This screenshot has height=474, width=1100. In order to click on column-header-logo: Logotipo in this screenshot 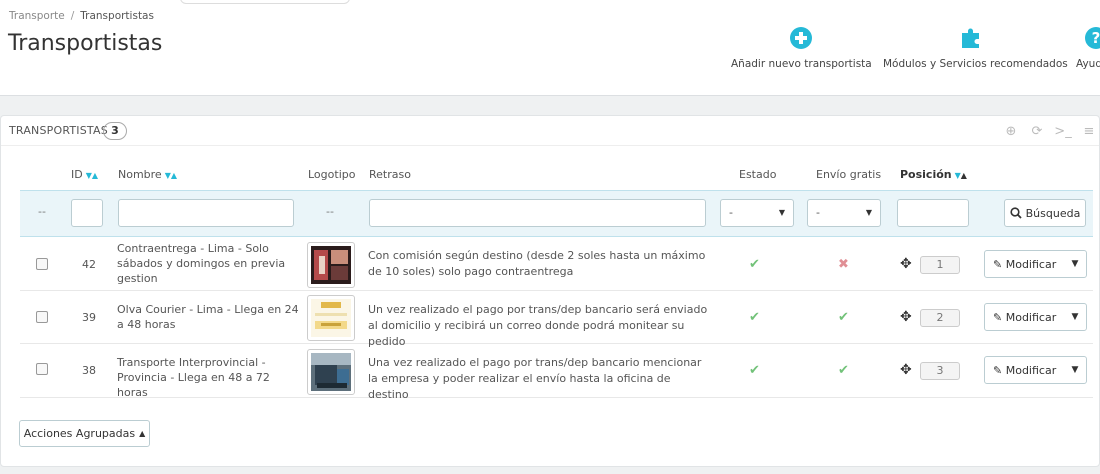, I will do `click(332, 174)`.